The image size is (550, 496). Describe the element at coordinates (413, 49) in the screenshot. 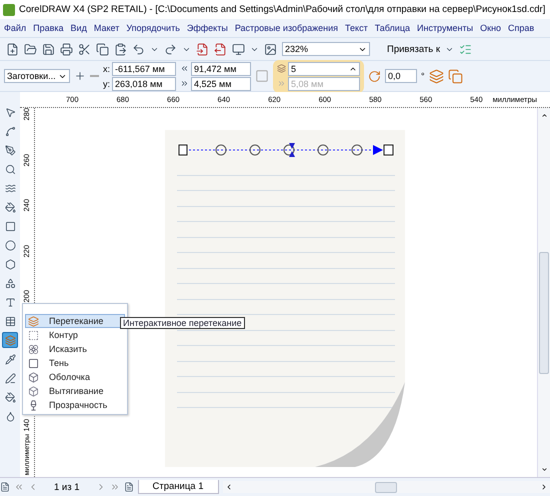

I see `snap-dropdown: Привязать к` at that location.